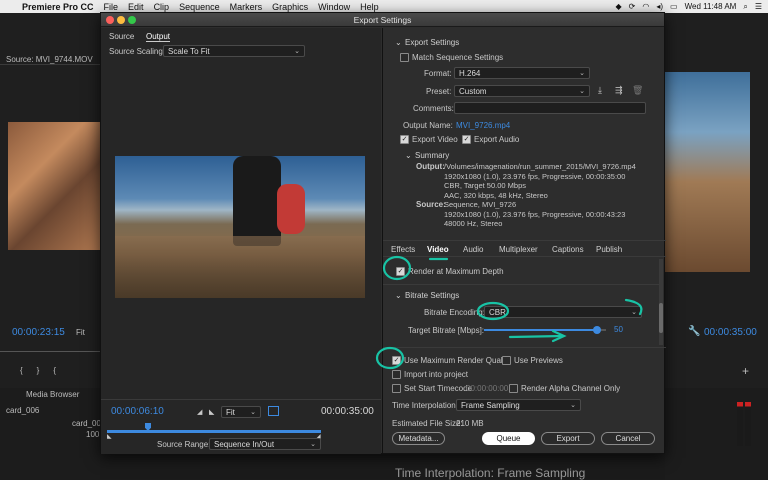 This screenshot has width=768, height=480. Describe the element at coordinates (536, 336) in the screenshot. I see `annotation-arrow` at that location.